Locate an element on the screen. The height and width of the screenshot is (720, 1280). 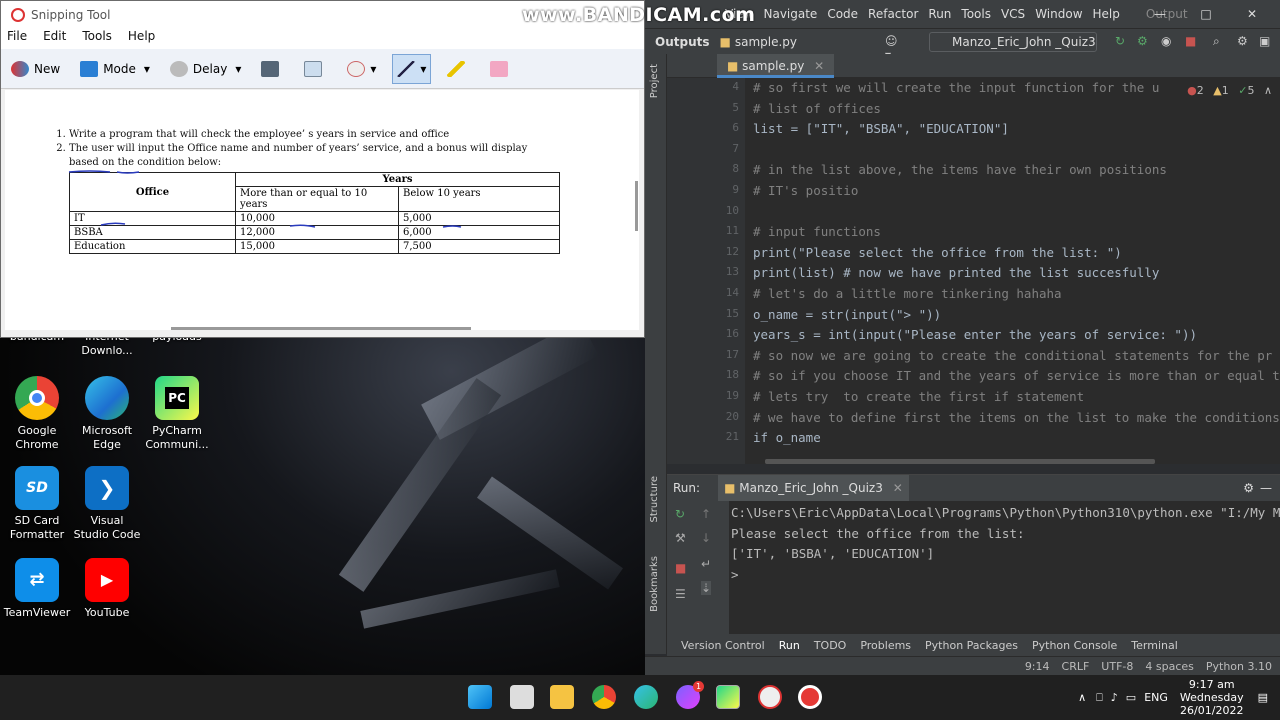
menu-navigate: Navigate is located at coordinates (790, 14).